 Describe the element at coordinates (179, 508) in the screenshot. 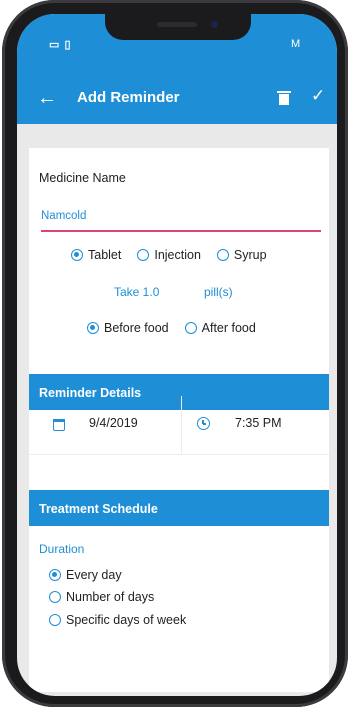

I see `treatment-schedule-header: Treatment Schedule` at that location.